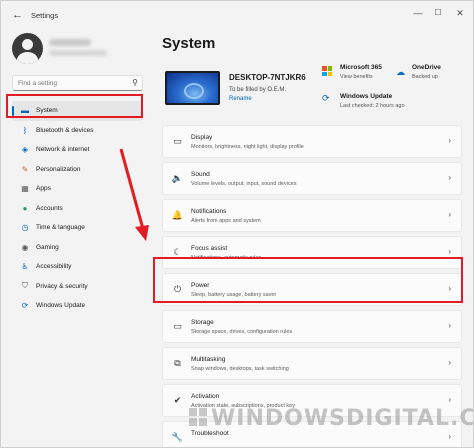 The width and height of the screenshot is (474, 448). I want to click on onedrive-title: OneDrive, so click(426, 67).